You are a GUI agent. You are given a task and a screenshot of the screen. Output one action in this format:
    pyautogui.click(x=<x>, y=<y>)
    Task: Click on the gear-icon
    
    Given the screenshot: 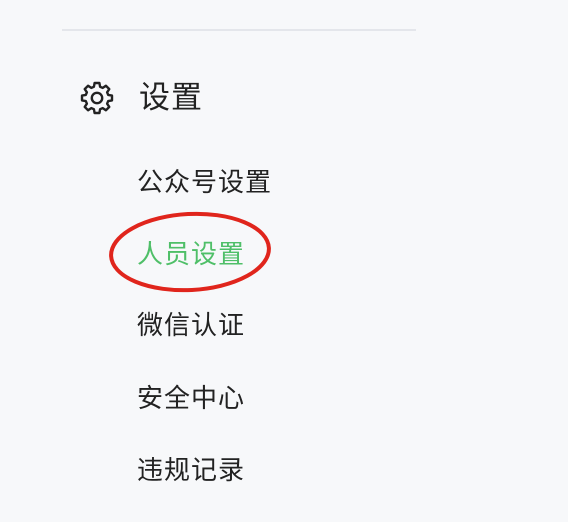 What is the action you would take?
    pyautogui.click(x=97, y=98)
    